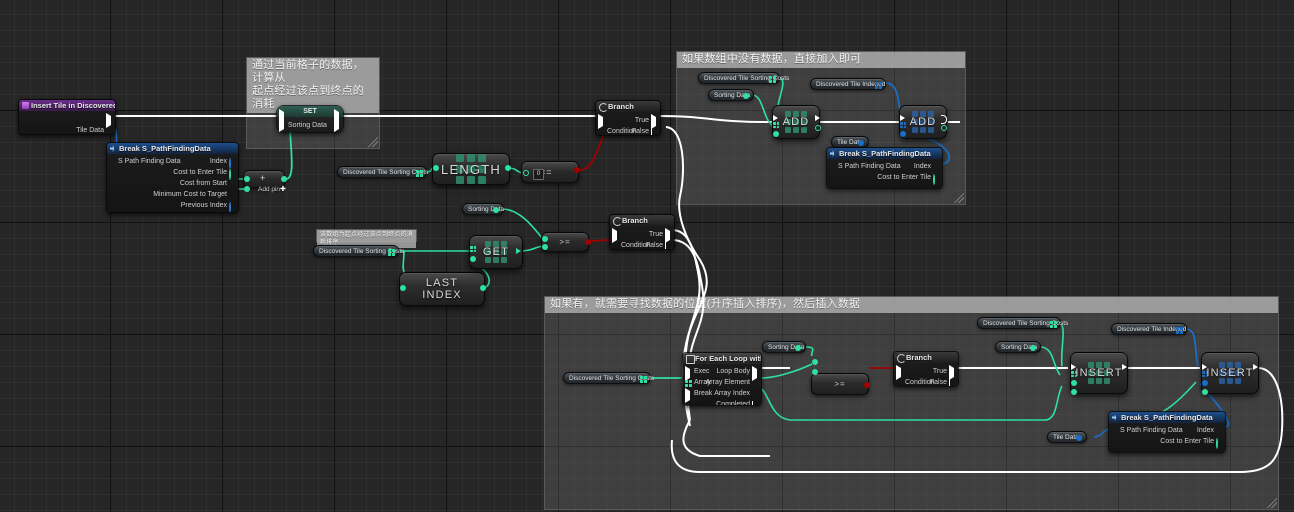 This screenshot has width=1294, height=512. Describe the element at coordinates (1099, 373) in the screenshot. I see `node-array-insert-costs: INSERT` at that location.